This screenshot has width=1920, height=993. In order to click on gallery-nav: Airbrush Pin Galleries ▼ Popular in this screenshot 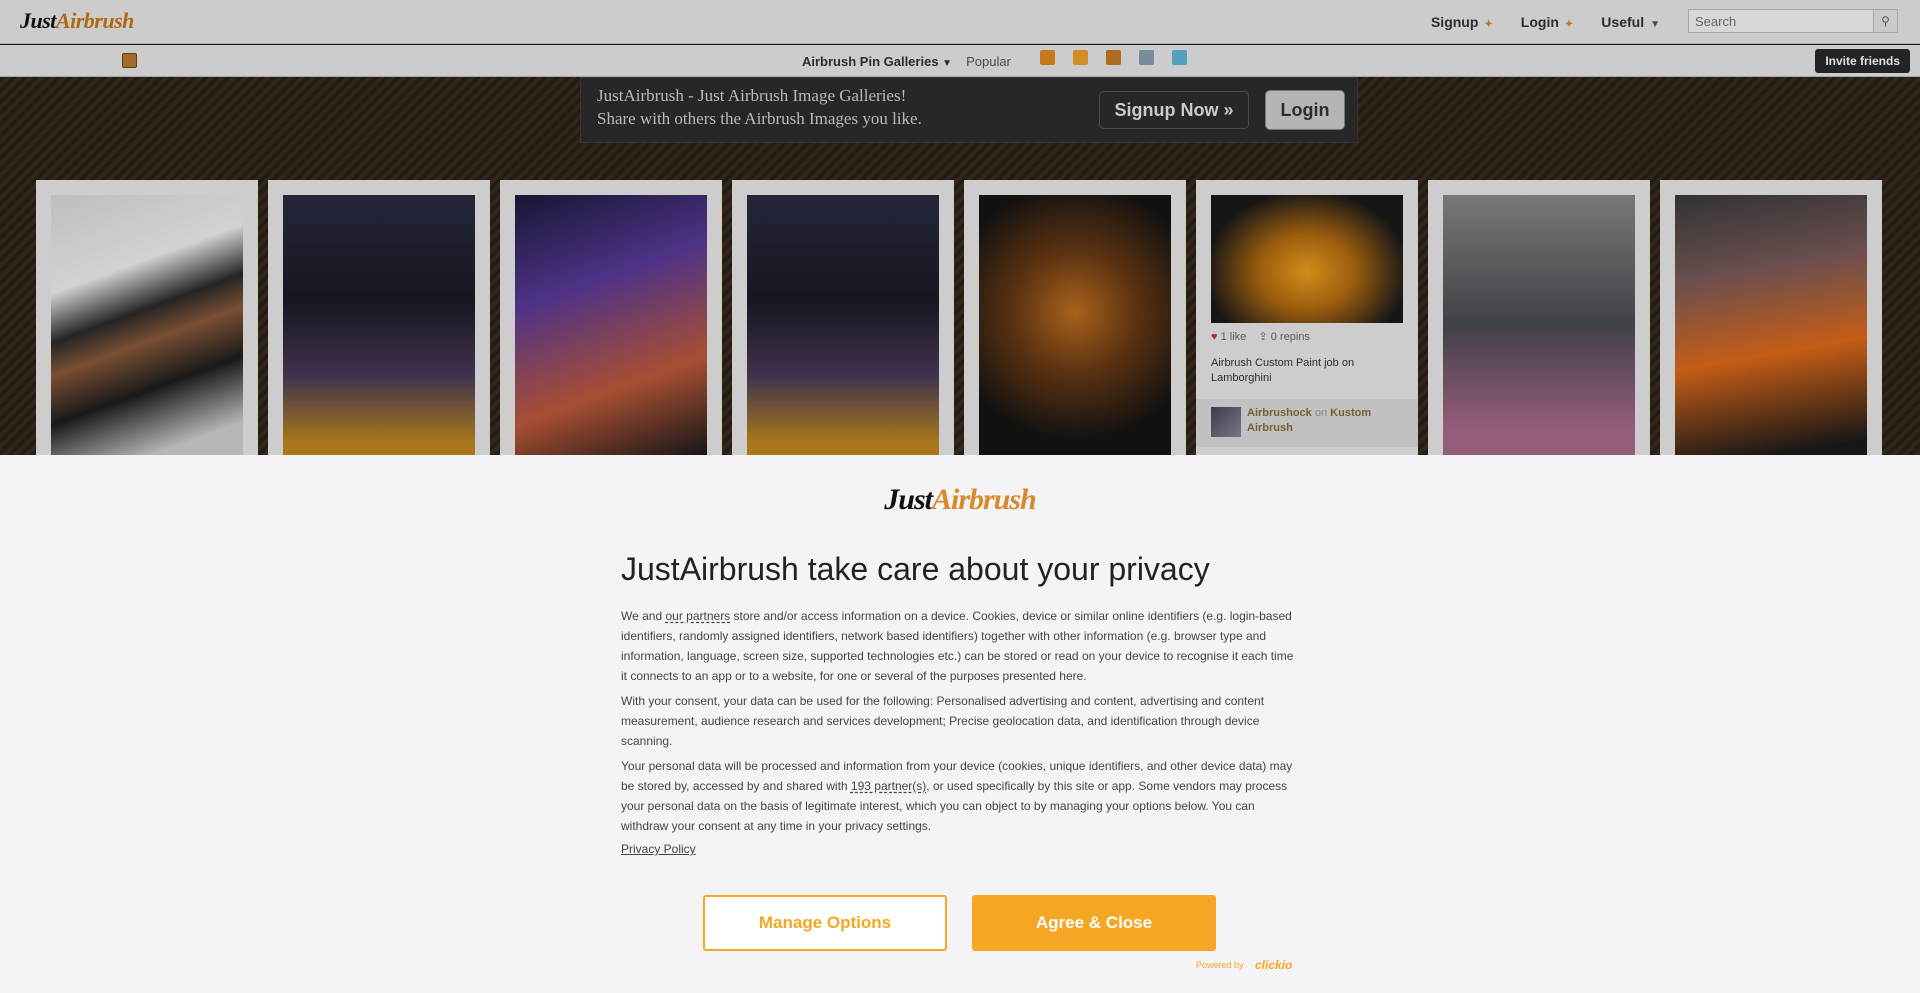, I will do `click(906, 61)`.